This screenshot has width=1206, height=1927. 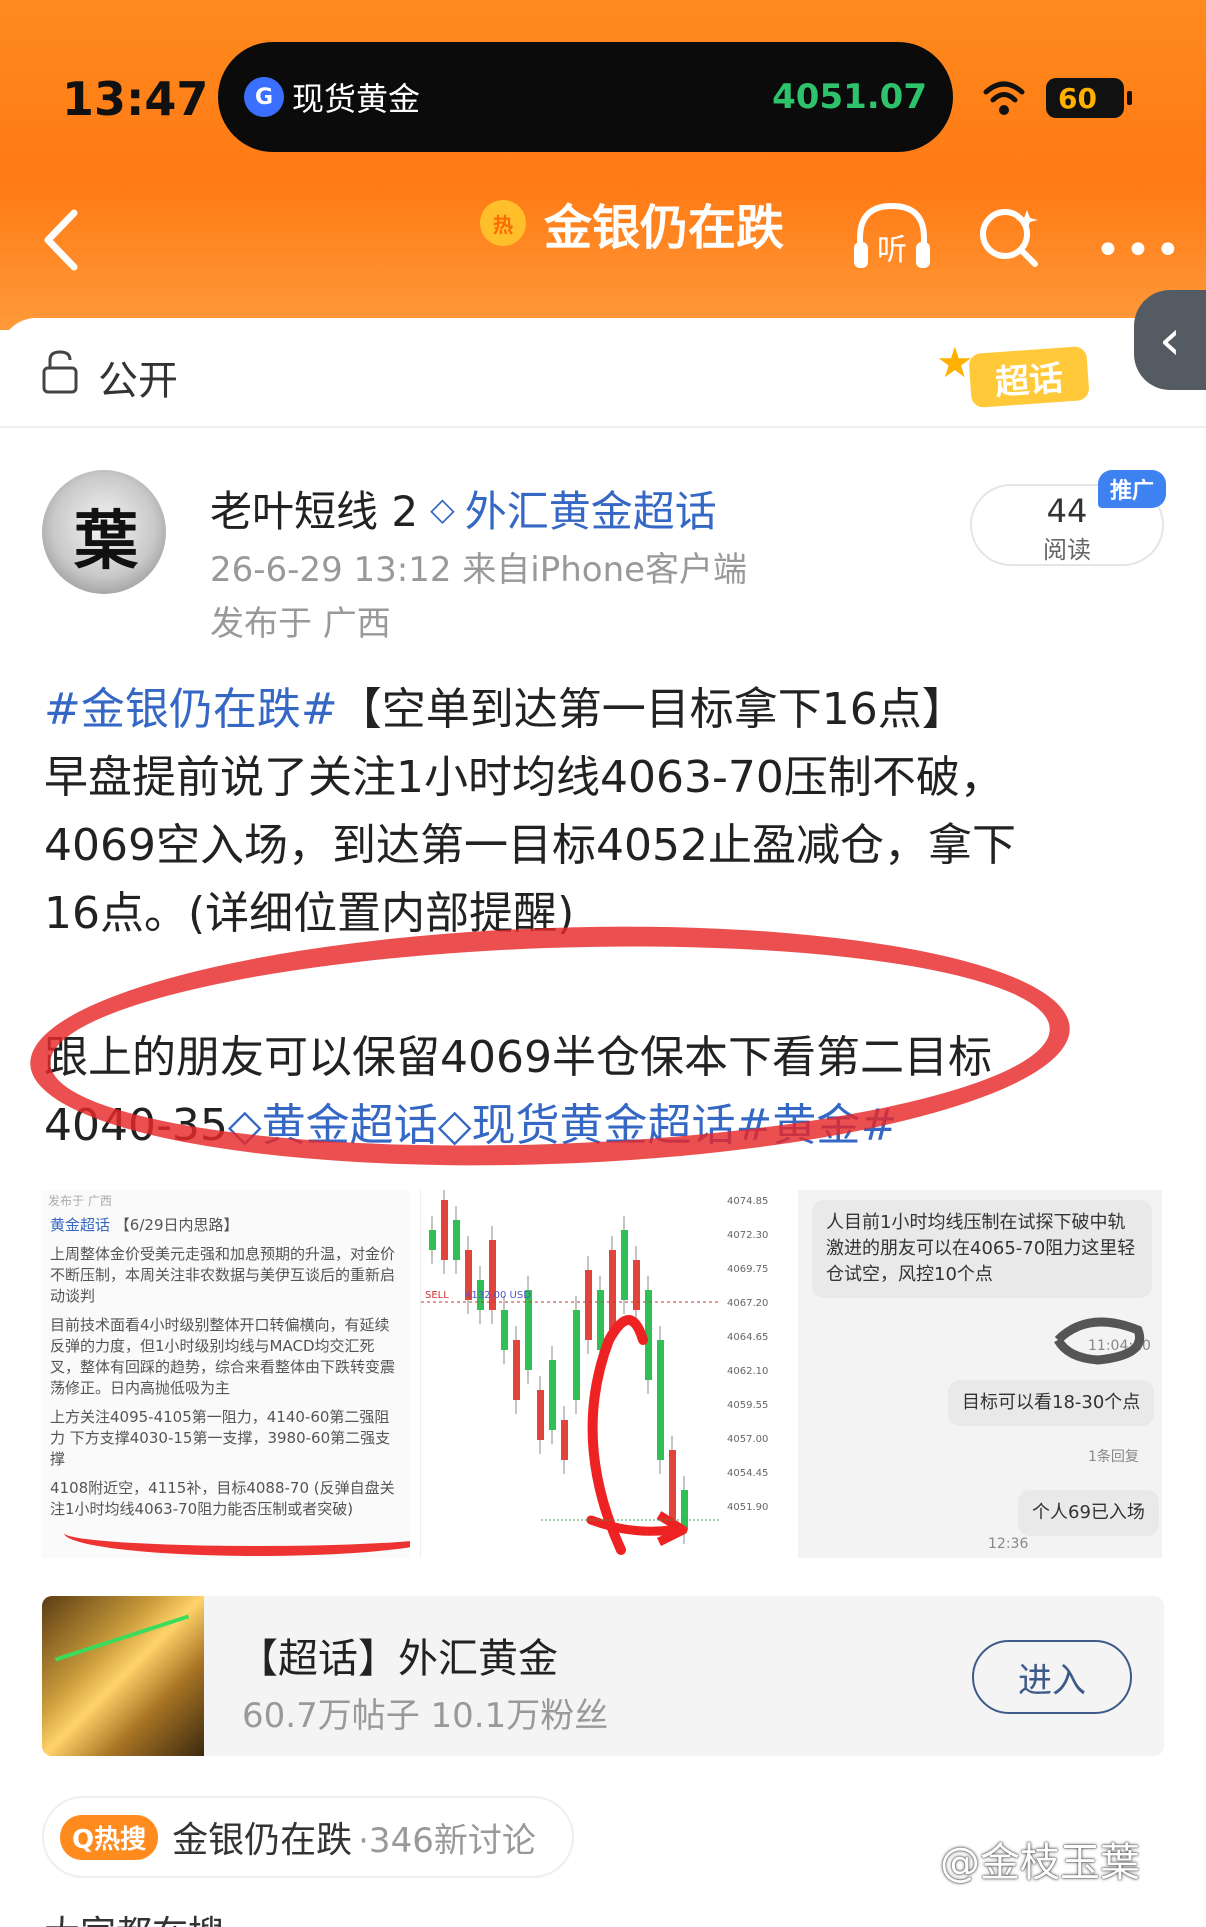 What do you see at coordinates (356, 99) in the screenshot?
I see `island-label: 现货黄金` at bounding box center [356, 99].